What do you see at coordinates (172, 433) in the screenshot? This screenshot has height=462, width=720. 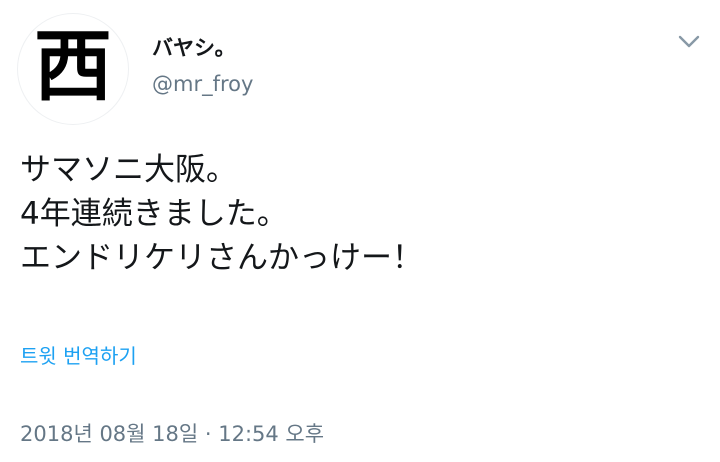 I see `tweet-timestamp: 2018년 08월 18일 · 12:54 오후` at bounding box center [172, 433].